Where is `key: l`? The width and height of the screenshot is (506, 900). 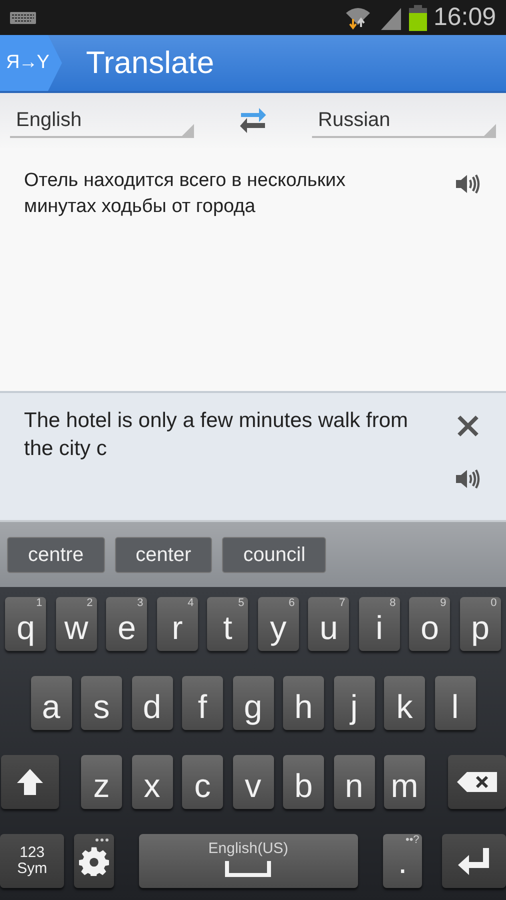
key: l is located at coordinates (455, 703).